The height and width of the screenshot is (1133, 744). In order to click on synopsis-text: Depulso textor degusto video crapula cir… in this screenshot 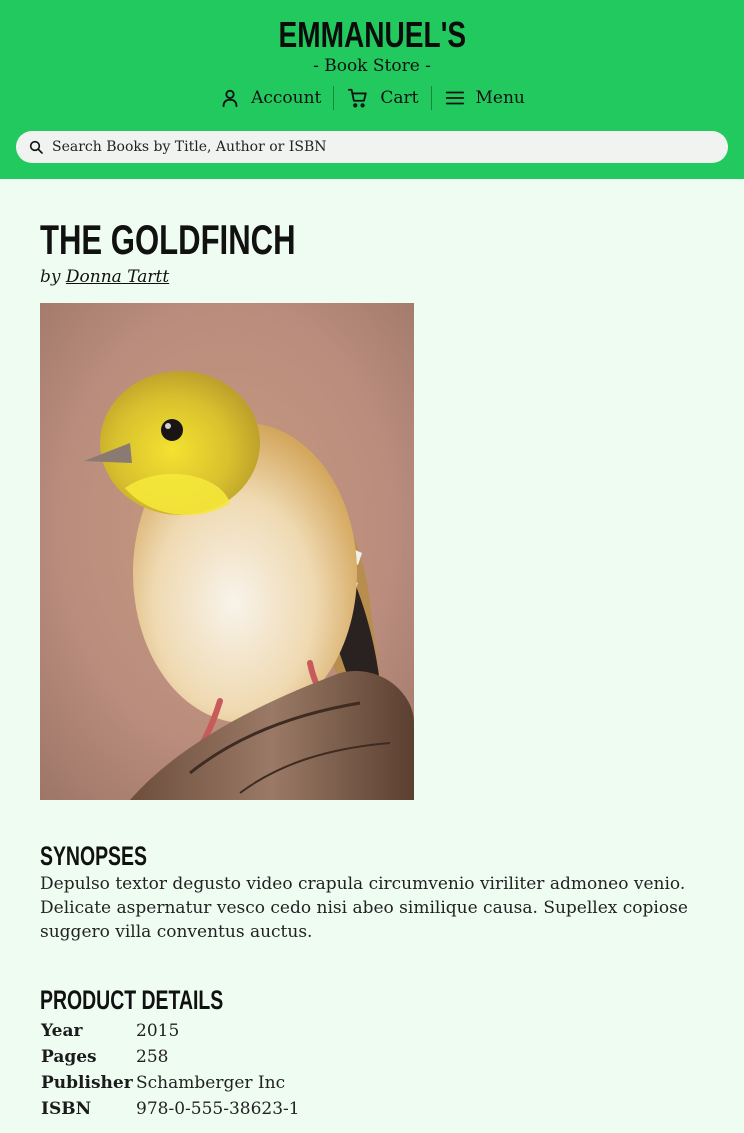, I will do `click(364, 908)`.